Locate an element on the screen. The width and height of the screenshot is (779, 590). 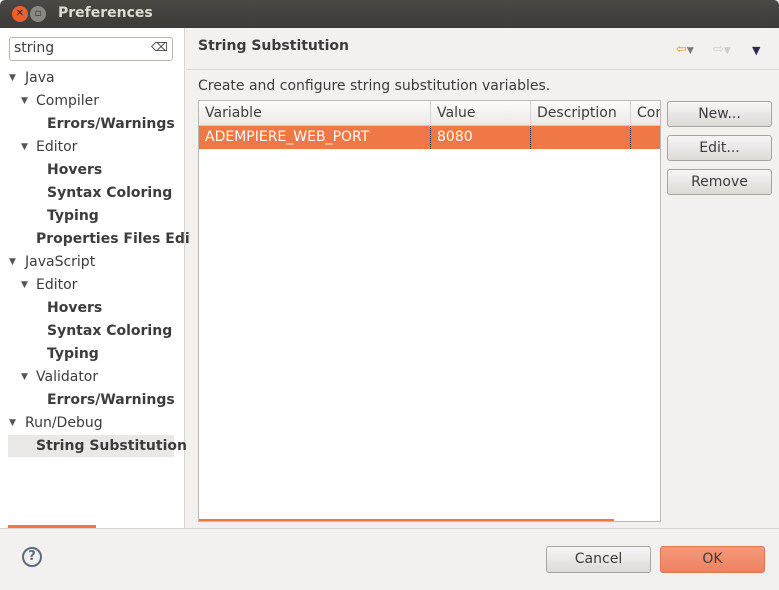
title-bar: ✕ ▫ Preferences is located at coordinates (389, 14).